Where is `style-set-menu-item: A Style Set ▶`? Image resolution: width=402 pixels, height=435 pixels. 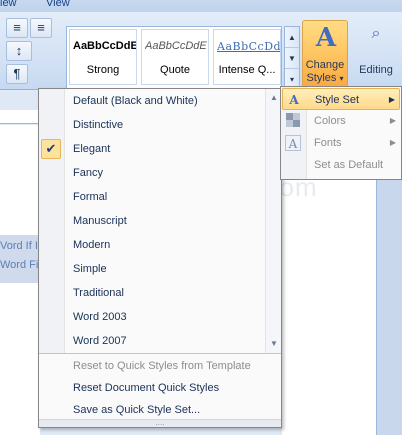 style-set-menu-item: A Style Set ▶ is located at coordinates (341, 99).